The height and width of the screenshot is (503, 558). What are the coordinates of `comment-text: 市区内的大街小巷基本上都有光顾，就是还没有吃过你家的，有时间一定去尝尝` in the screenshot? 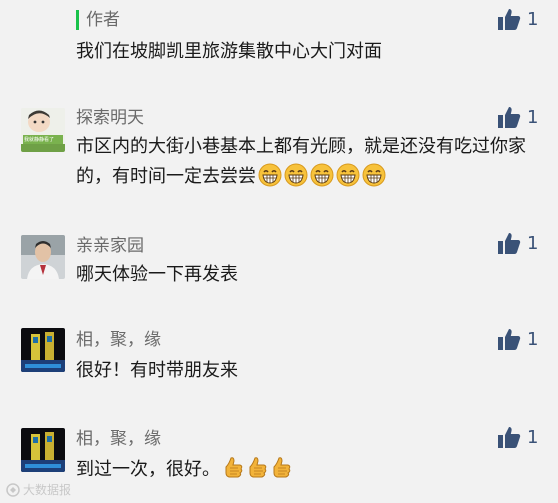 It's located at (306, 162).